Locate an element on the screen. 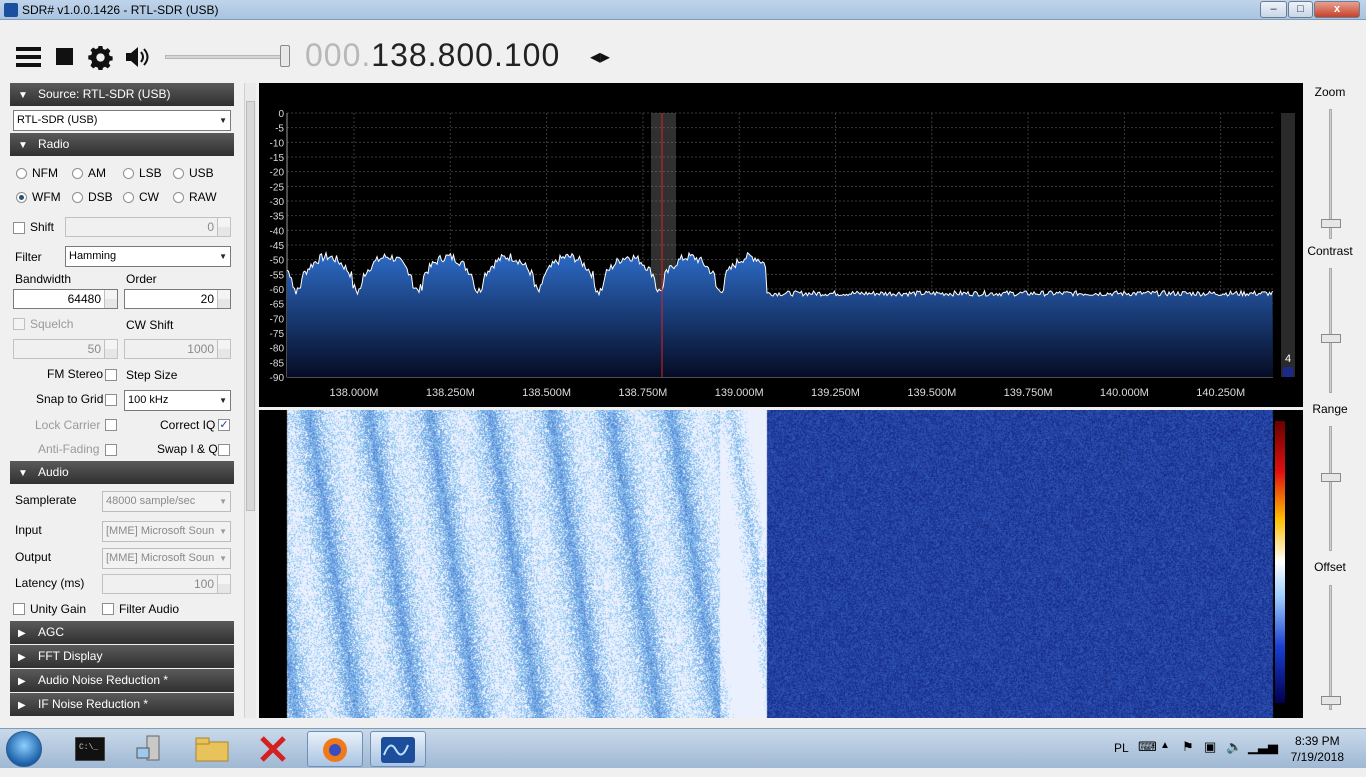  contrast-slider-thumb is located at coordinates (1331, 338).